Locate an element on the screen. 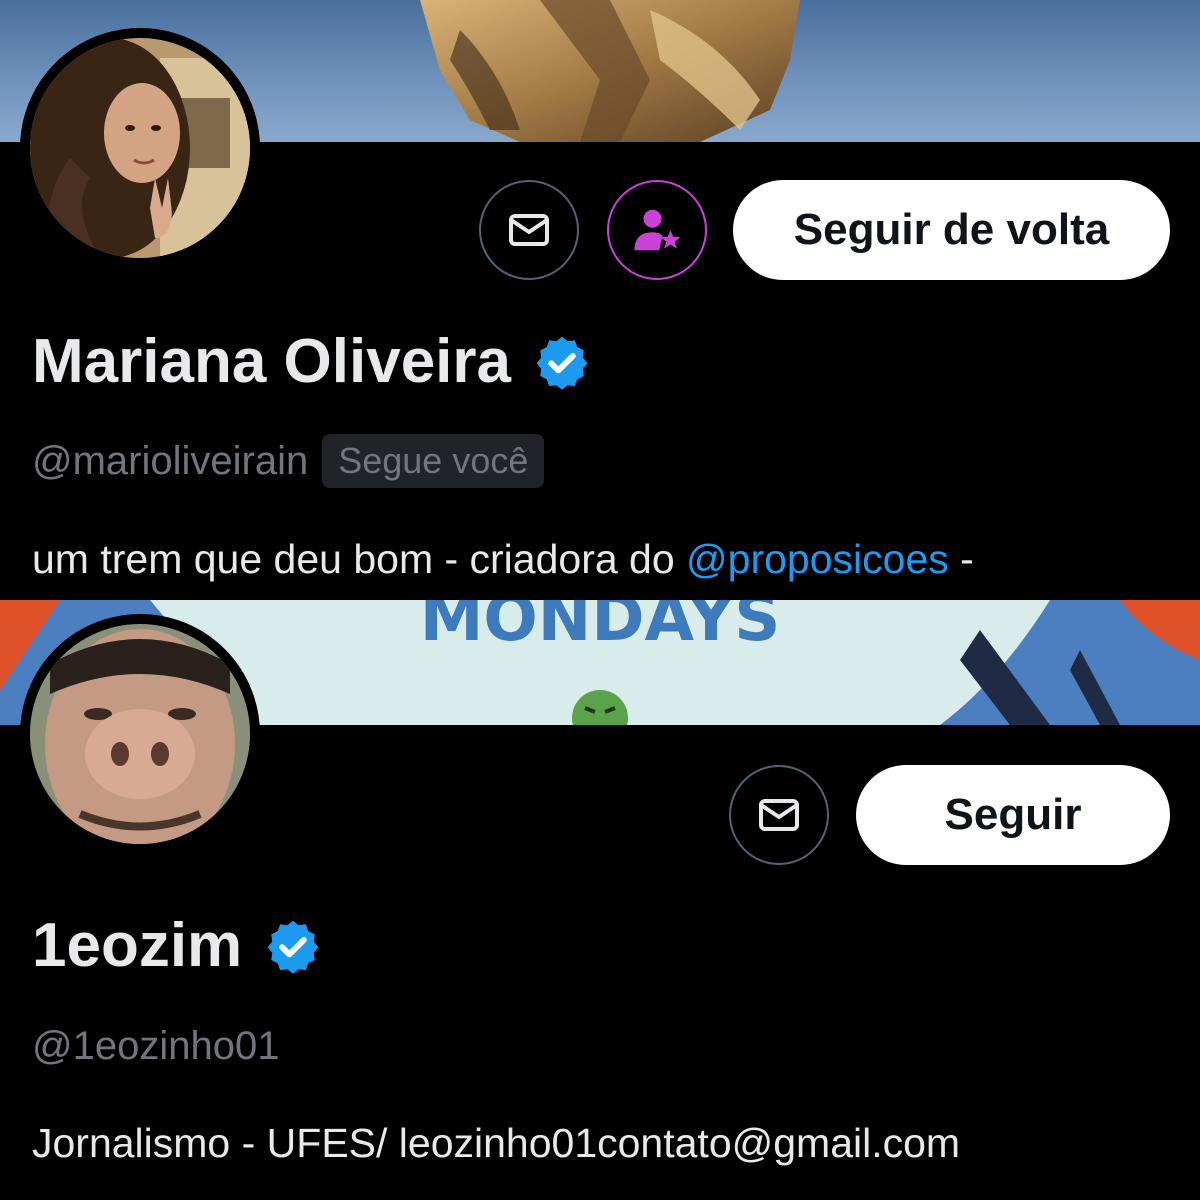 This screenshot has width=1200, height=1200. name-row: Mariana Oliveira is located at coordinates (311, 361).